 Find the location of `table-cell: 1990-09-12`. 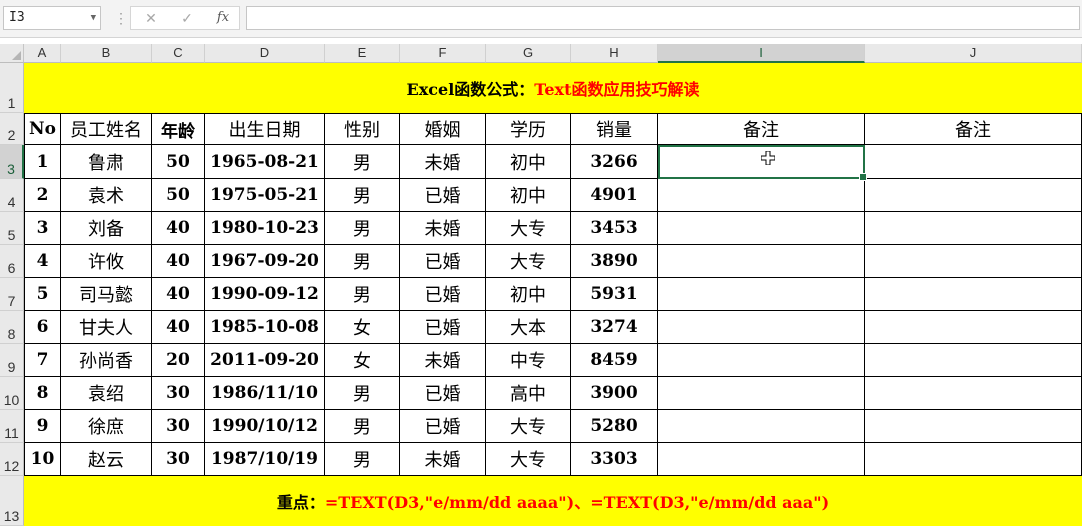

table-cell: 1990-09-12 is located at coordinates (265, 294).